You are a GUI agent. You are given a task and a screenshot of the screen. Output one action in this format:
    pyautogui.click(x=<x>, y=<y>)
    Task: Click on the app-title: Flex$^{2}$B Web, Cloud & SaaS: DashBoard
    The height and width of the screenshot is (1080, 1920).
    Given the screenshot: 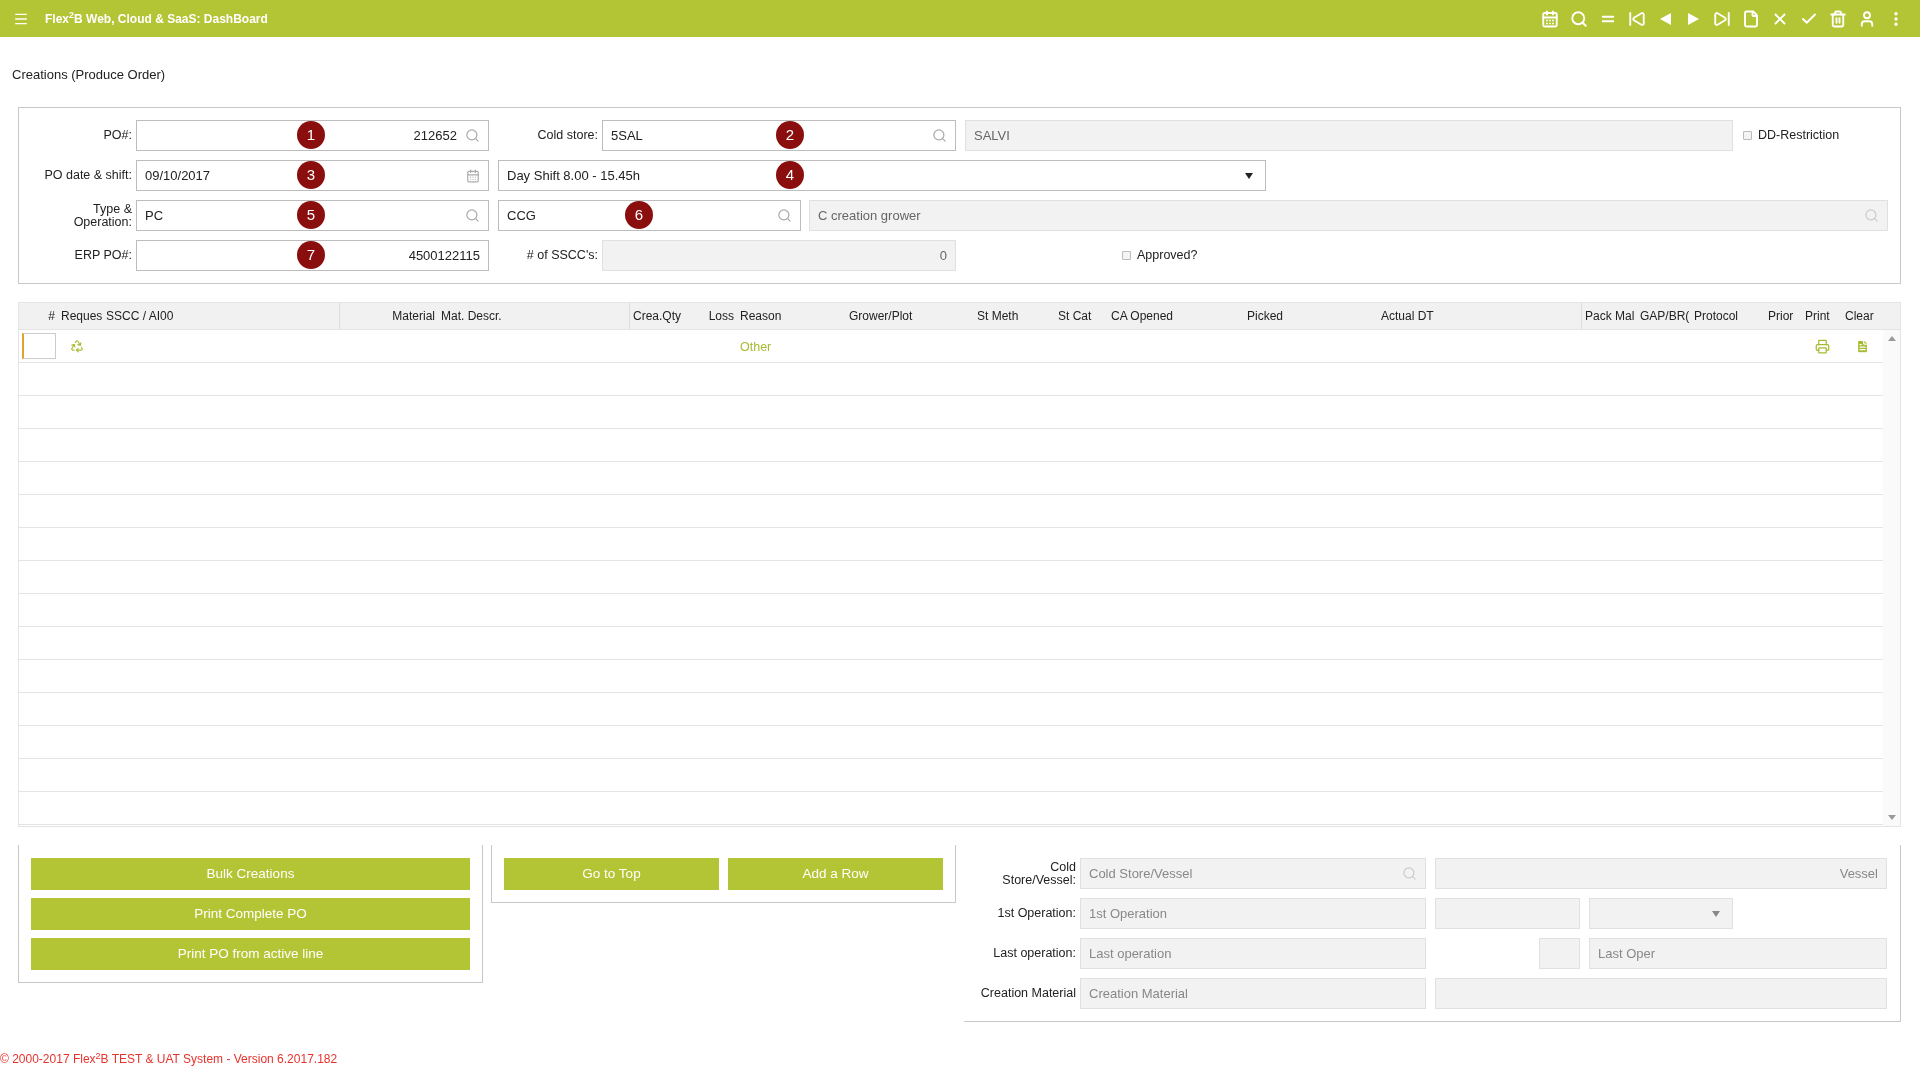 What is the action you would take?
    pyautogui.click(x=156, y=18)
    